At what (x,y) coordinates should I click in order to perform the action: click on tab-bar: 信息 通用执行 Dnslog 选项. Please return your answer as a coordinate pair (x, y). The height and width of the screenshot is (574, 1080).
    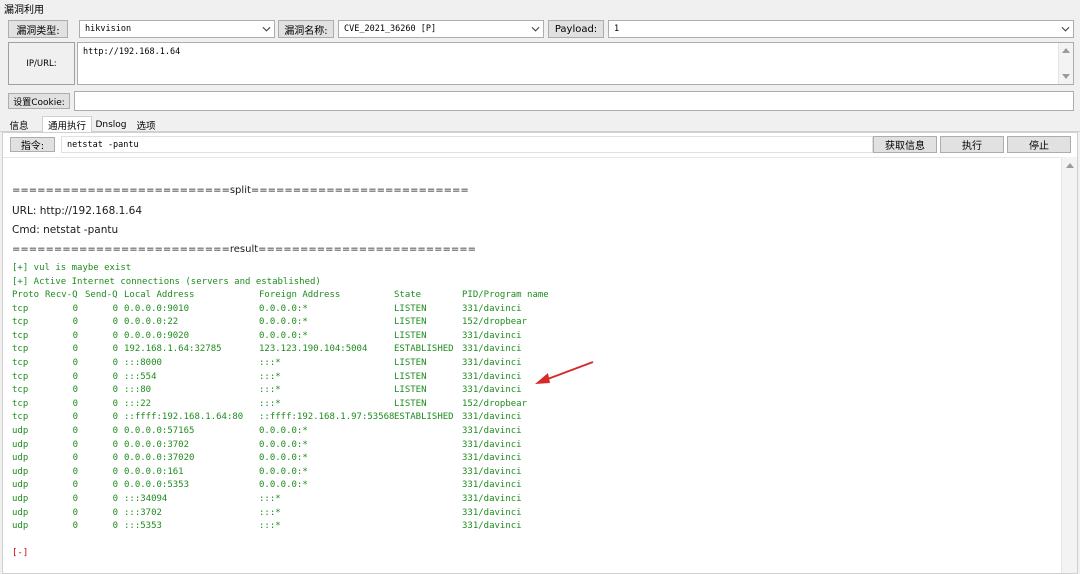
    Looking at the image, I should click on (540, 124).